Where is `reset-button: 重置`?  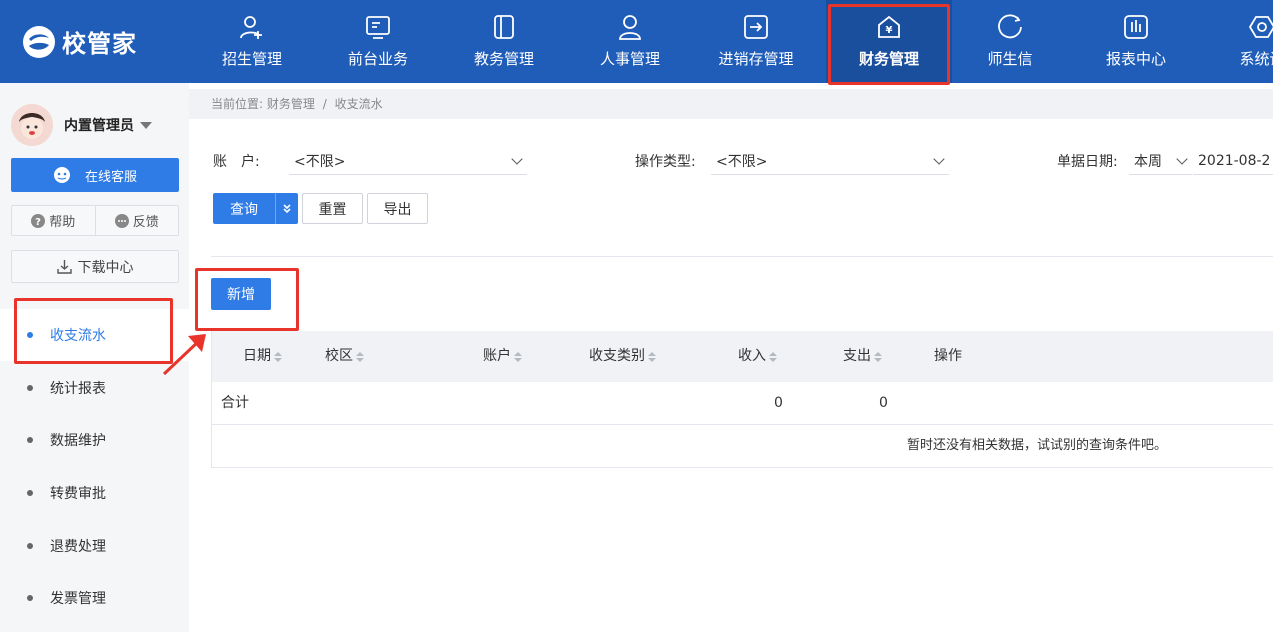 reset-button: 重置 is located at coordinates (332, 208).